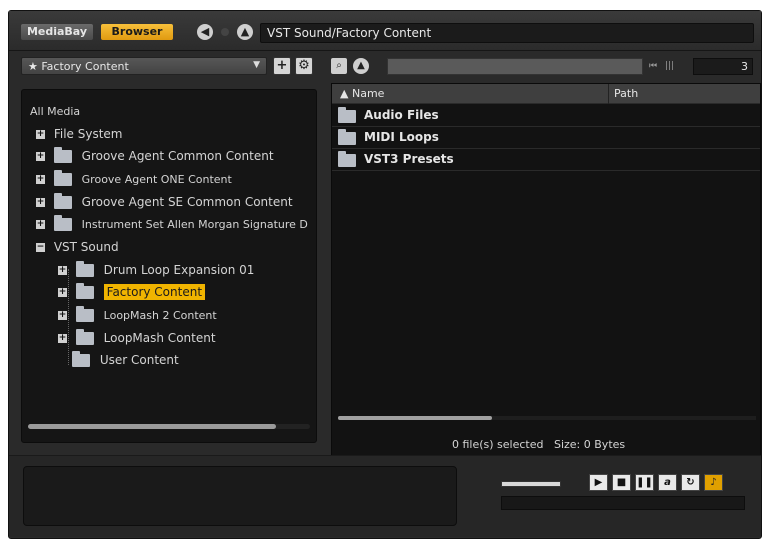 This screenshot has height=543, width=768. Describe the element at coordinates (644, 482) in the screenshot. I see `pause-icon: ❚❚` at that location.